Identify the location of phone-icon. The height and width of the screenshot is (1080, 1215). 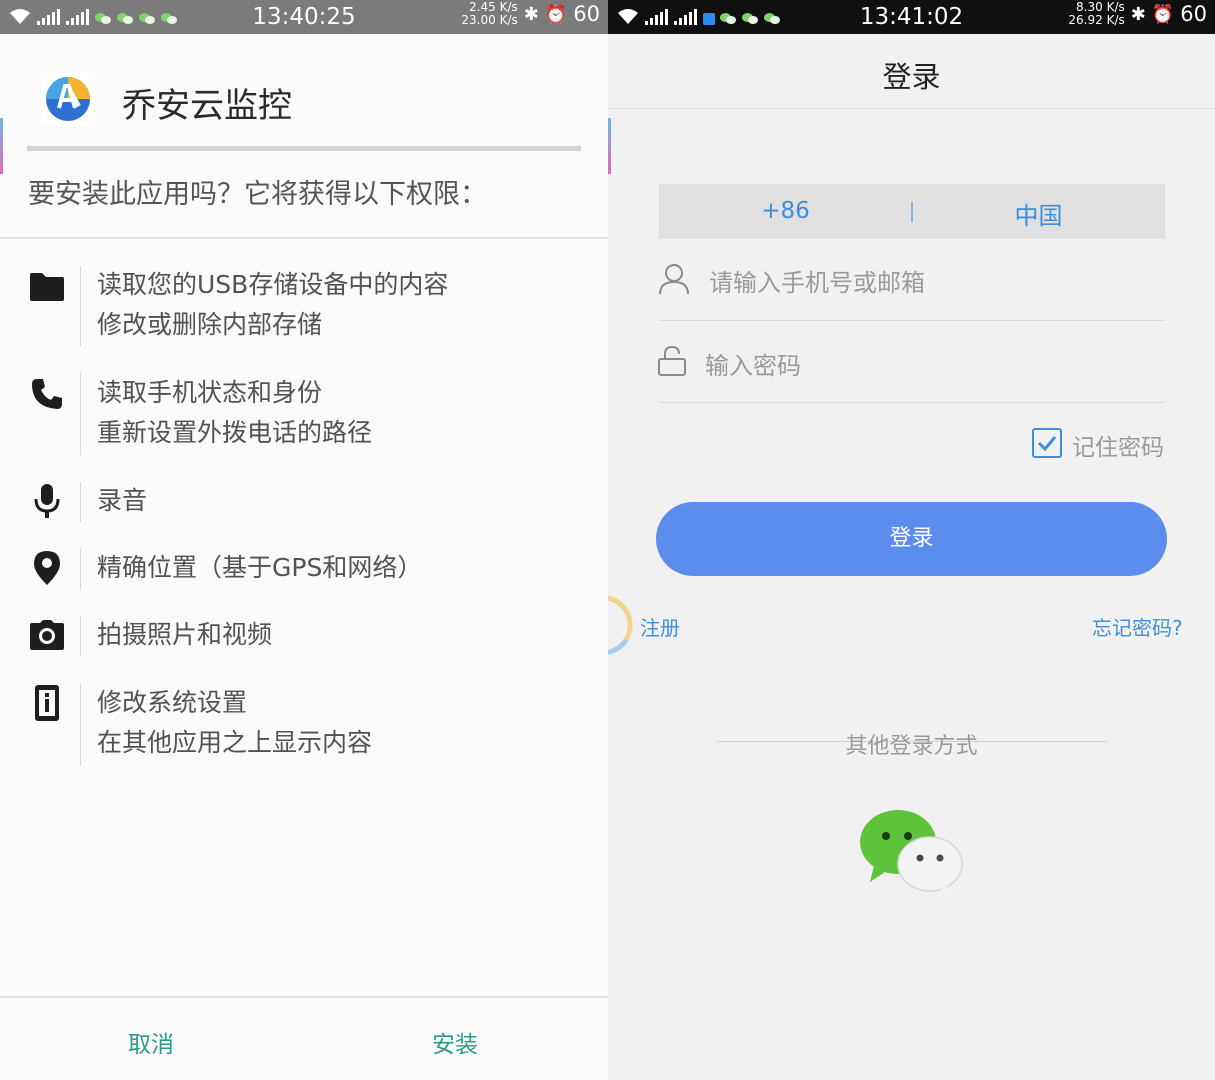
(47, 394).